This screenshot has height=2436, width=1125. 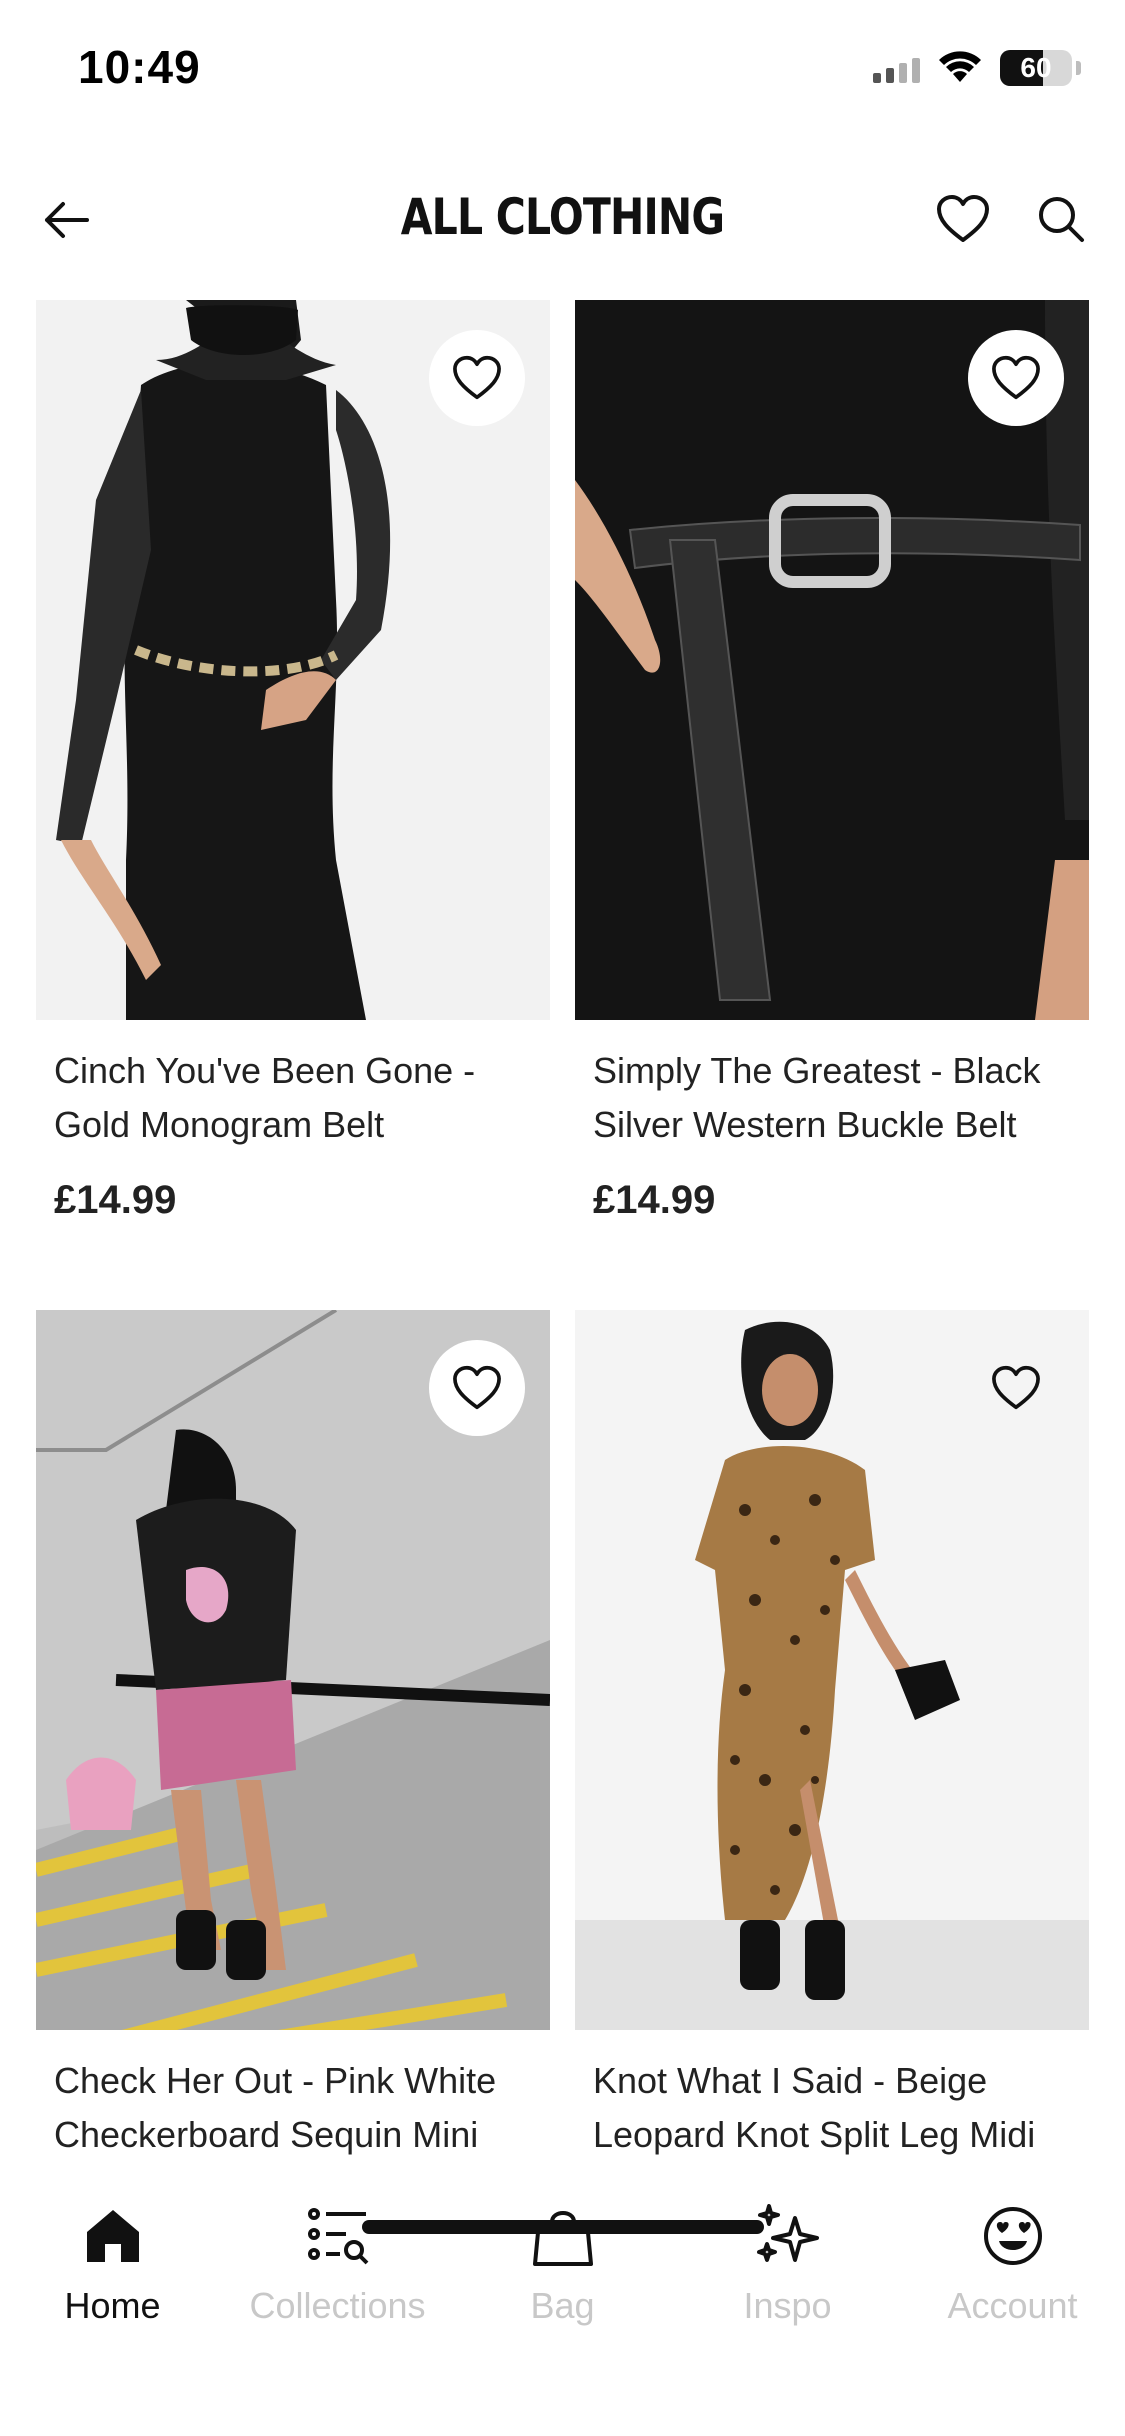 I want to click on home-indicator, so click(x=563, y=2227).